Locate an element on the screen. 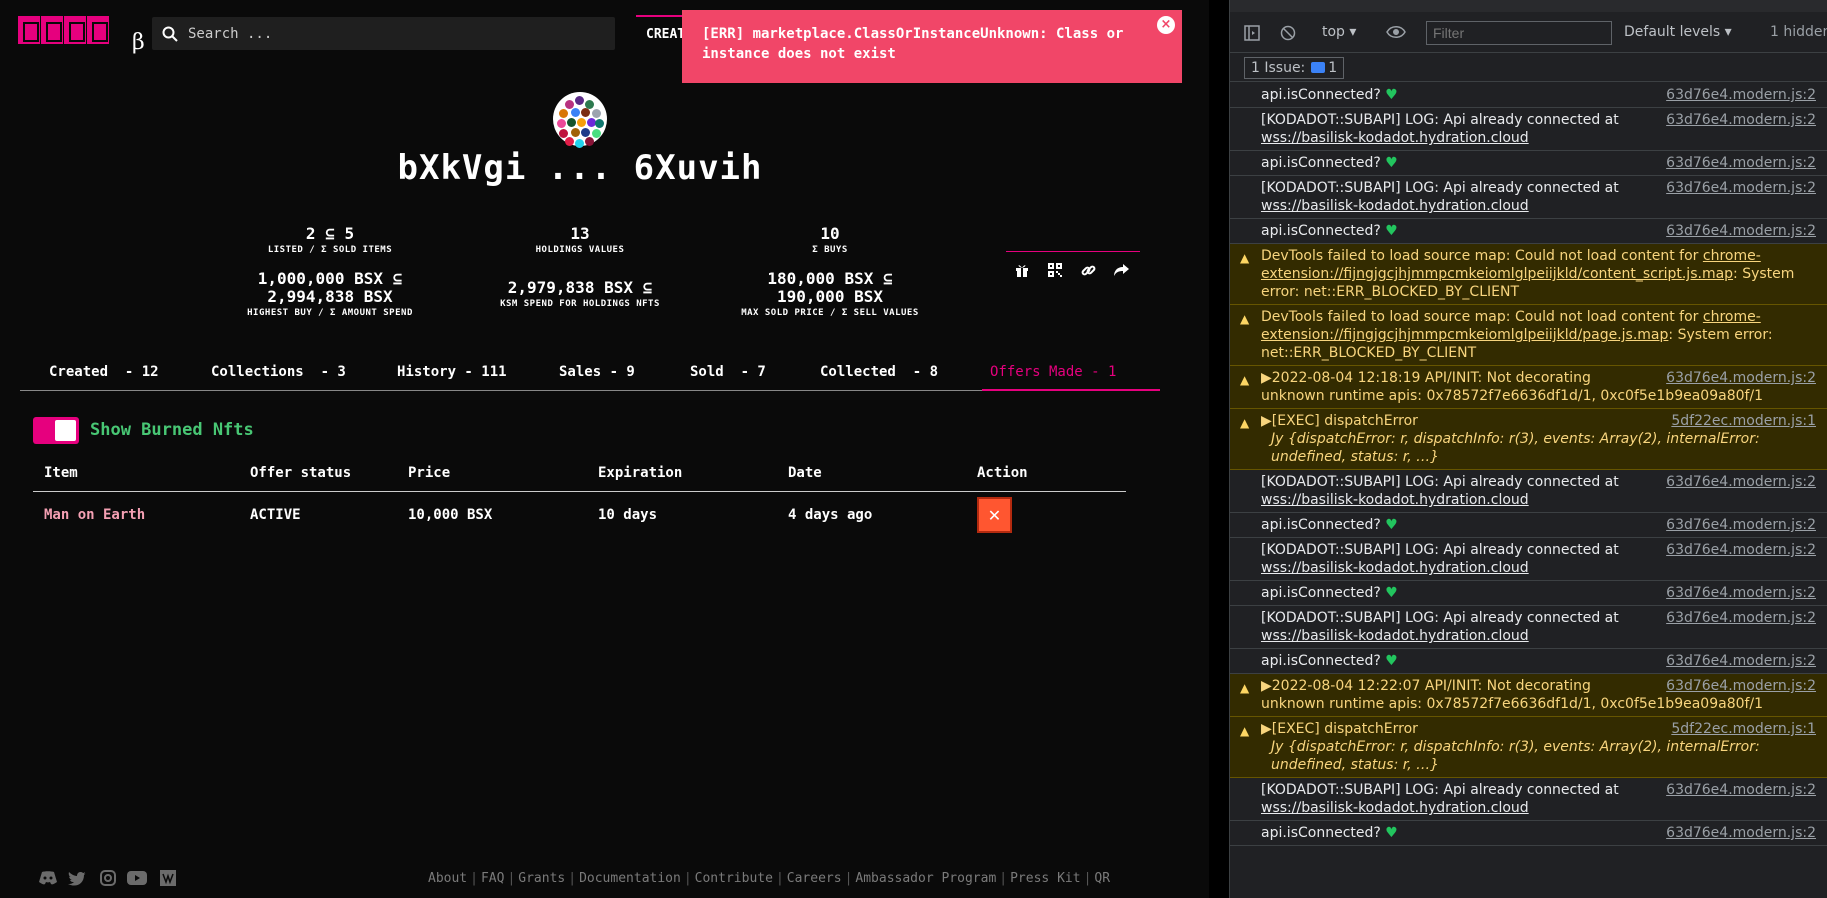  footer-link-documentation: Documentation is located at coordinates (630, 878).